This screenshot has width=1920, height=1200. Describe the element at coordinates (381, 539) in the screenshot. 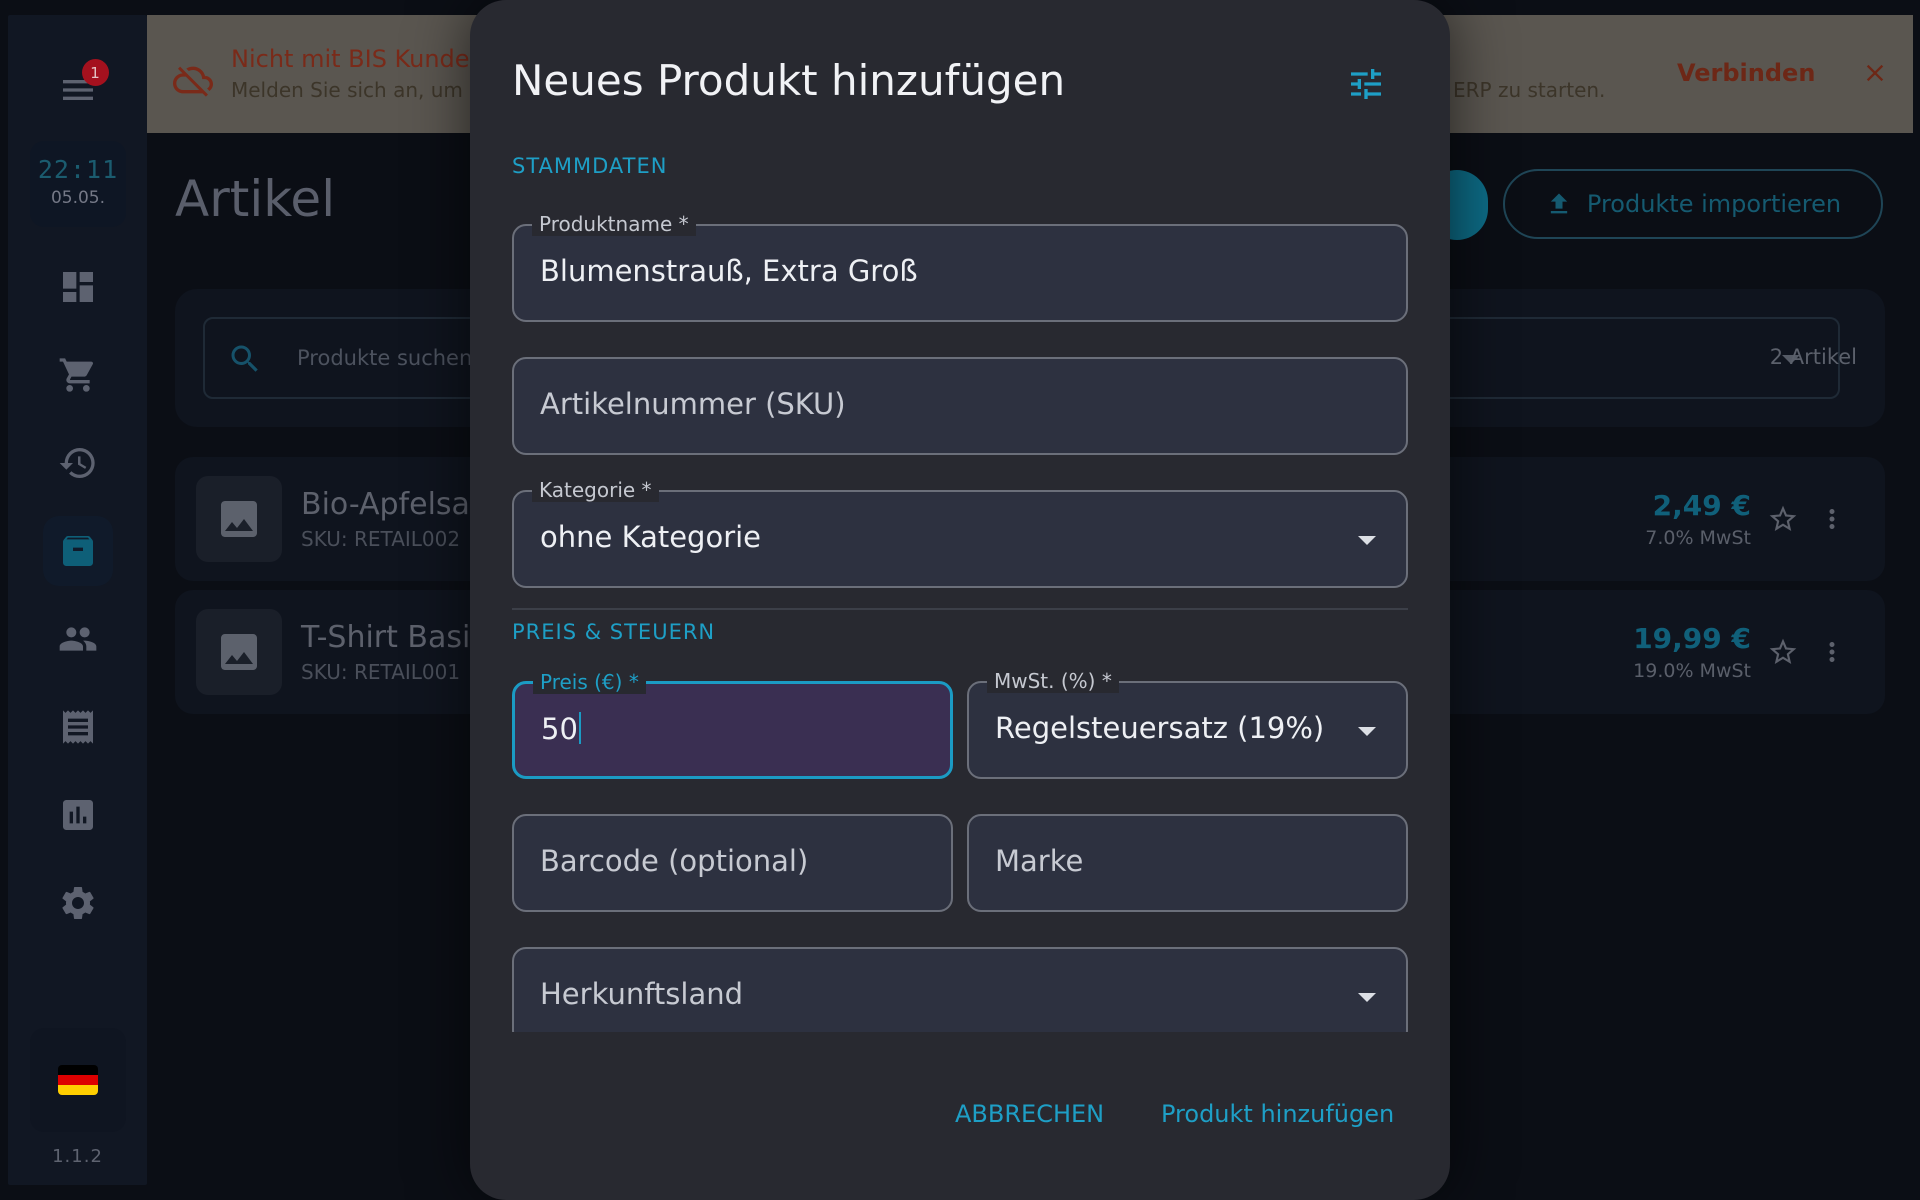

I see `product-sku: SKU: RETAIL002` at that location.